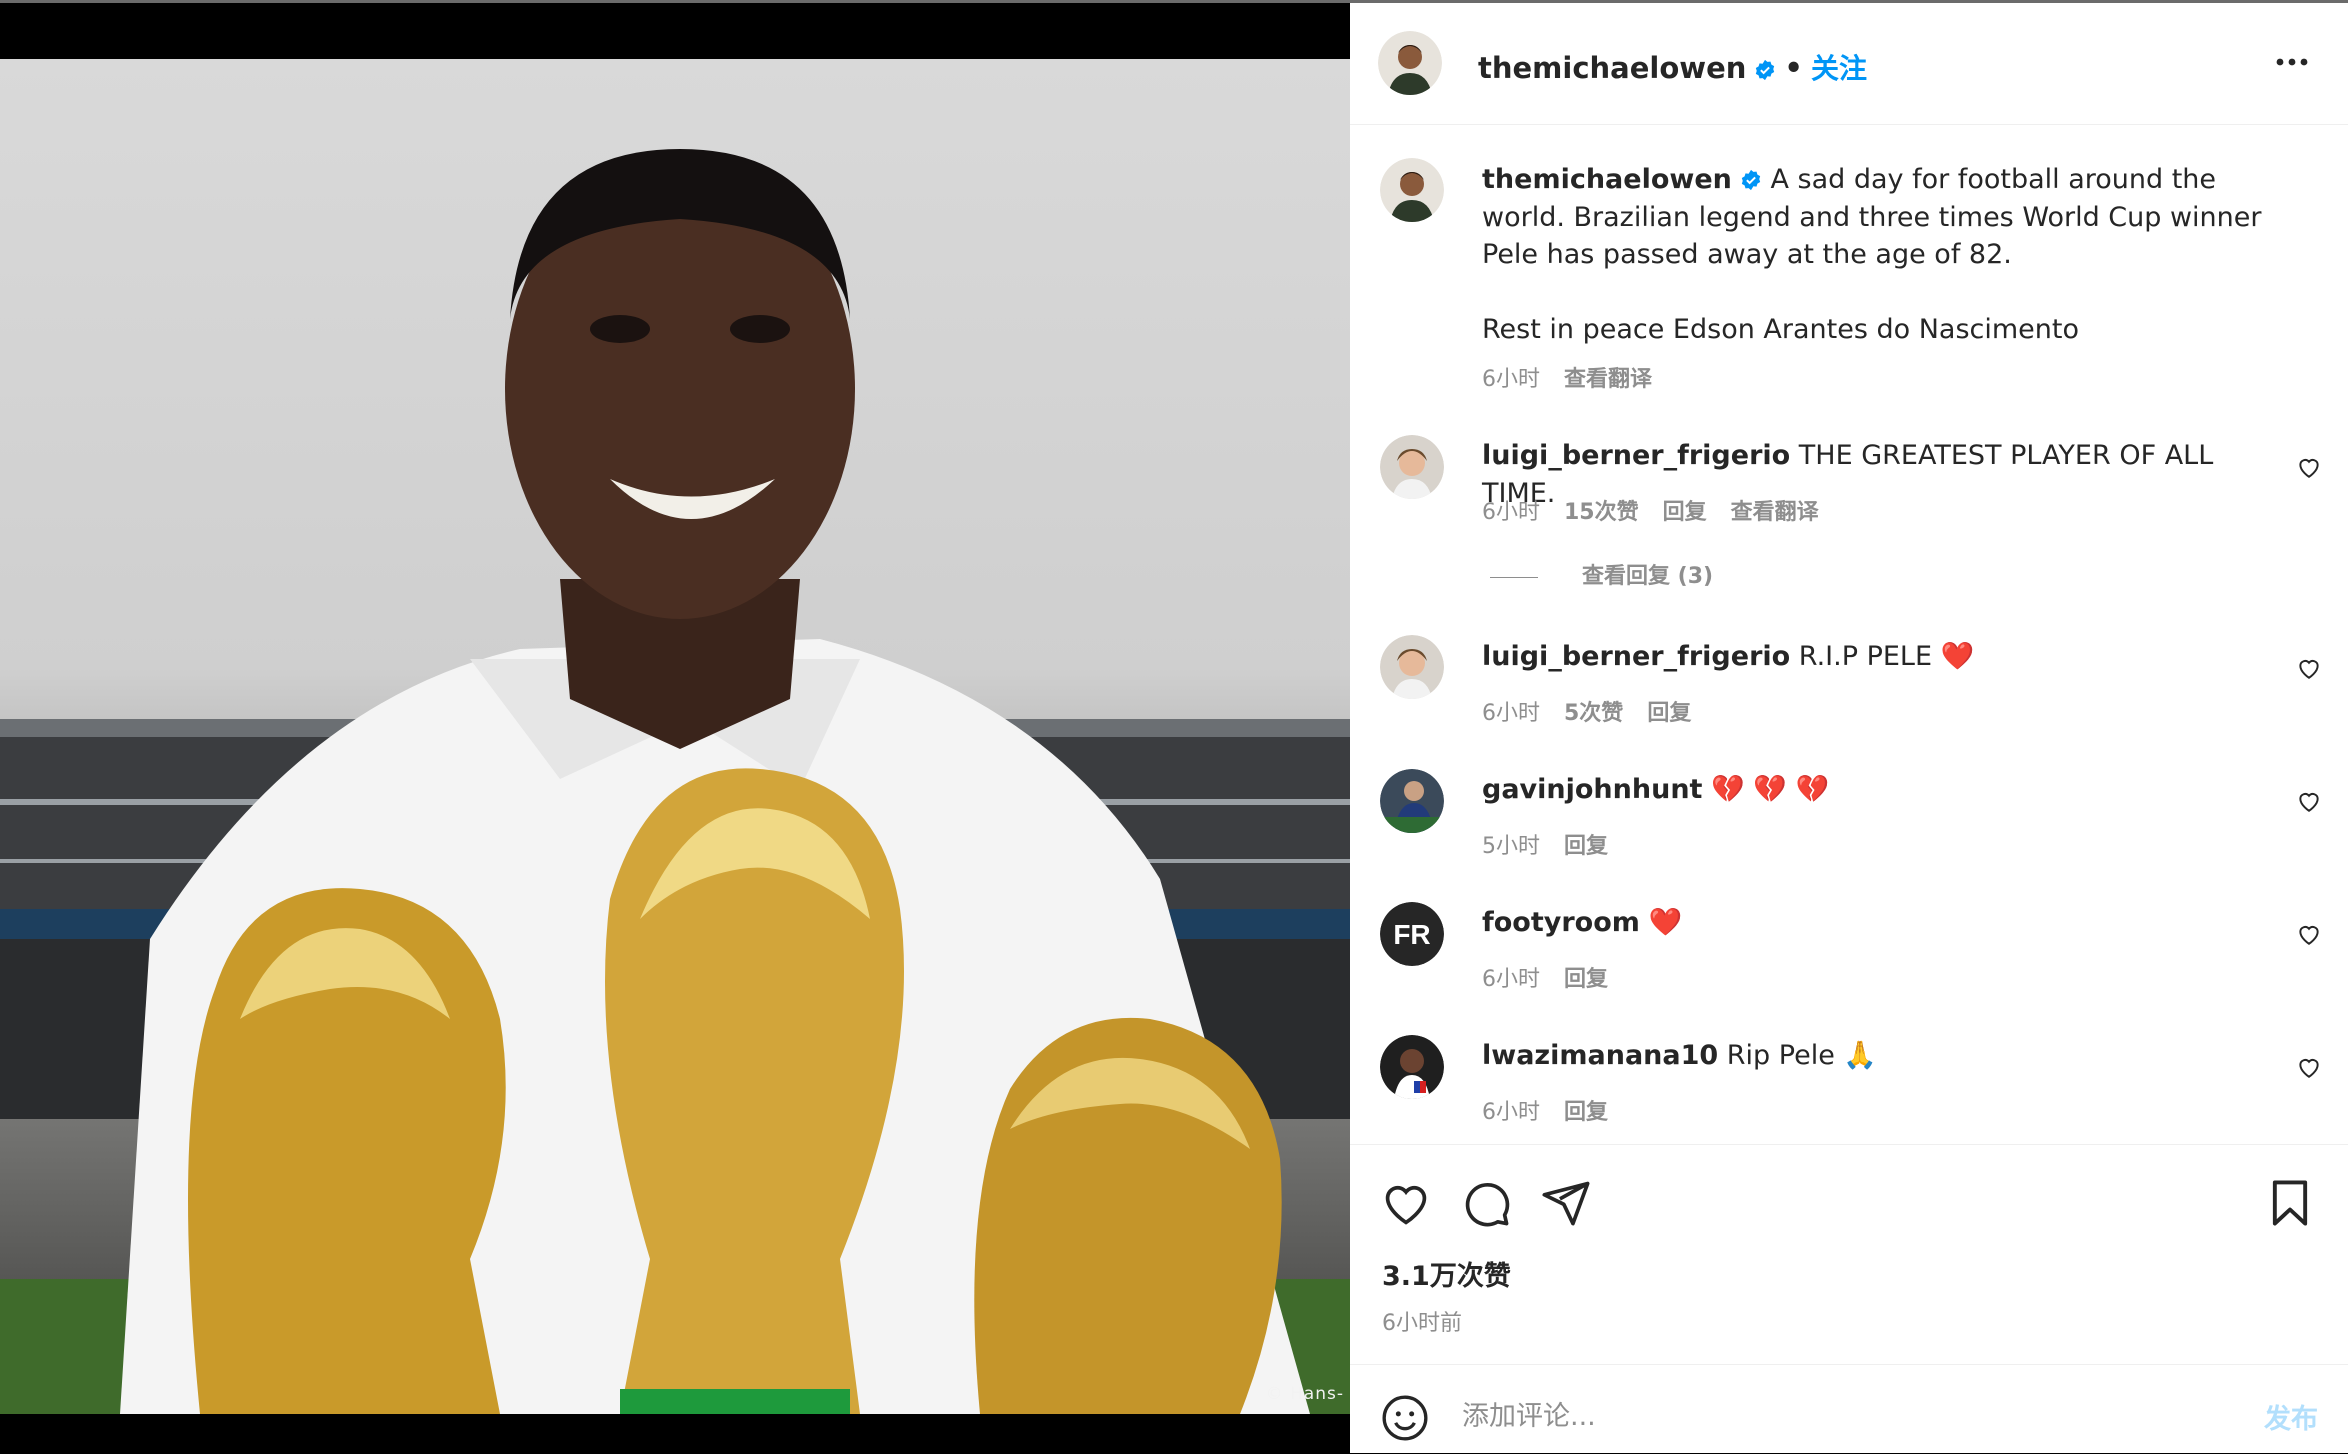  What do you see at coordinates (1412, 190) in the screenshot?
I see `caption-author-avatar` at bounding box center [1412, 190].